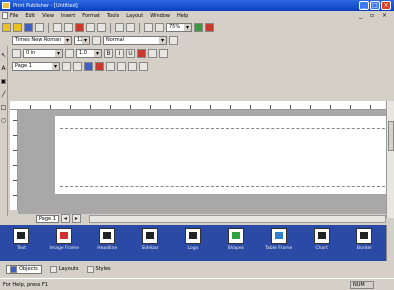 Image resolution: width=394 pixels, height=290 pixels. Describe the element at coordinates (99, 66) in the screenshot. I see `line-tool-icon` at that location.